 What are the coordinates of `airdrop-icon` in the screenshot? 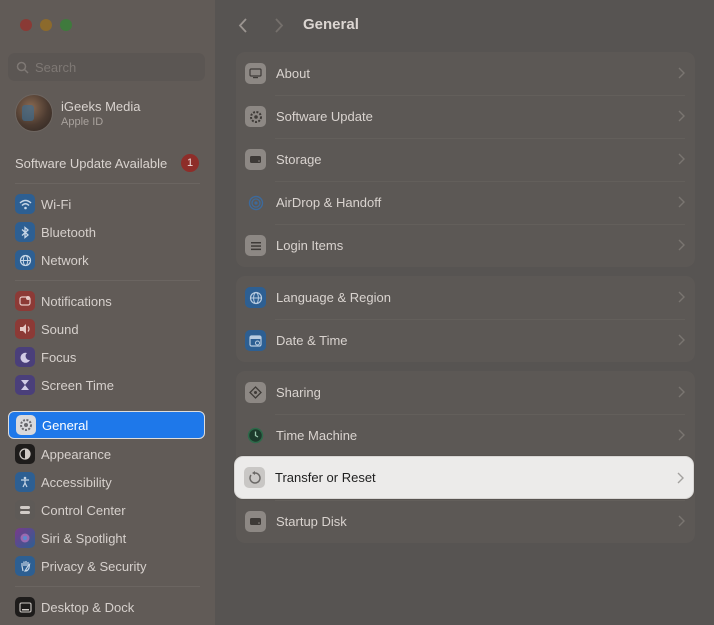 It's located at (255, 202).